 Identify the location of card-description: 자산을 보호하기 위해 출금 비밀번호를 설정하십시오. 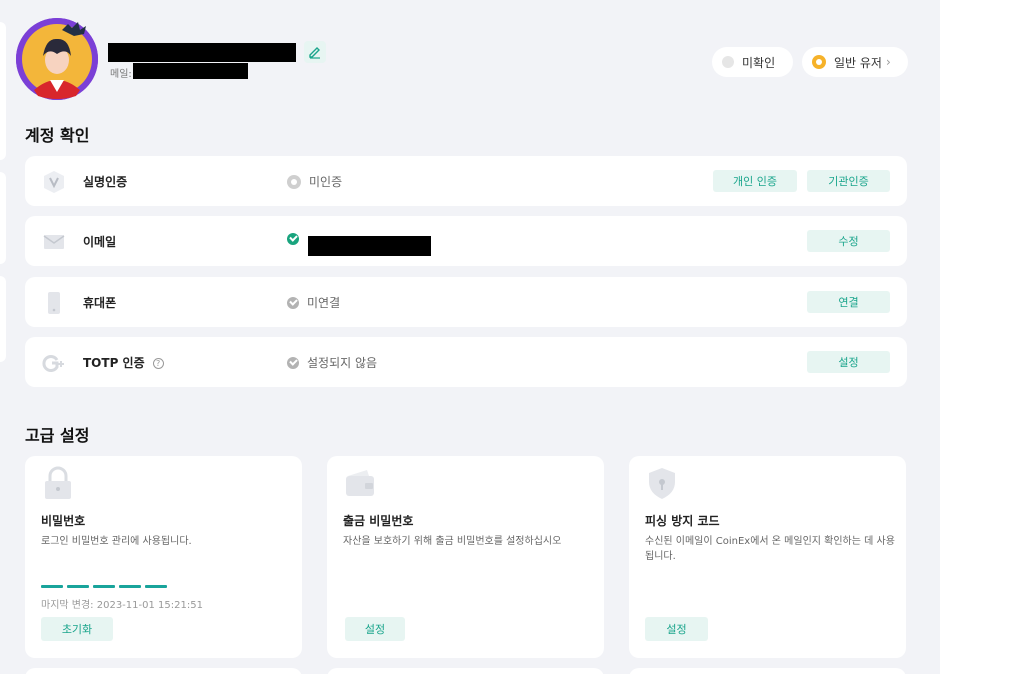
(452, 541).